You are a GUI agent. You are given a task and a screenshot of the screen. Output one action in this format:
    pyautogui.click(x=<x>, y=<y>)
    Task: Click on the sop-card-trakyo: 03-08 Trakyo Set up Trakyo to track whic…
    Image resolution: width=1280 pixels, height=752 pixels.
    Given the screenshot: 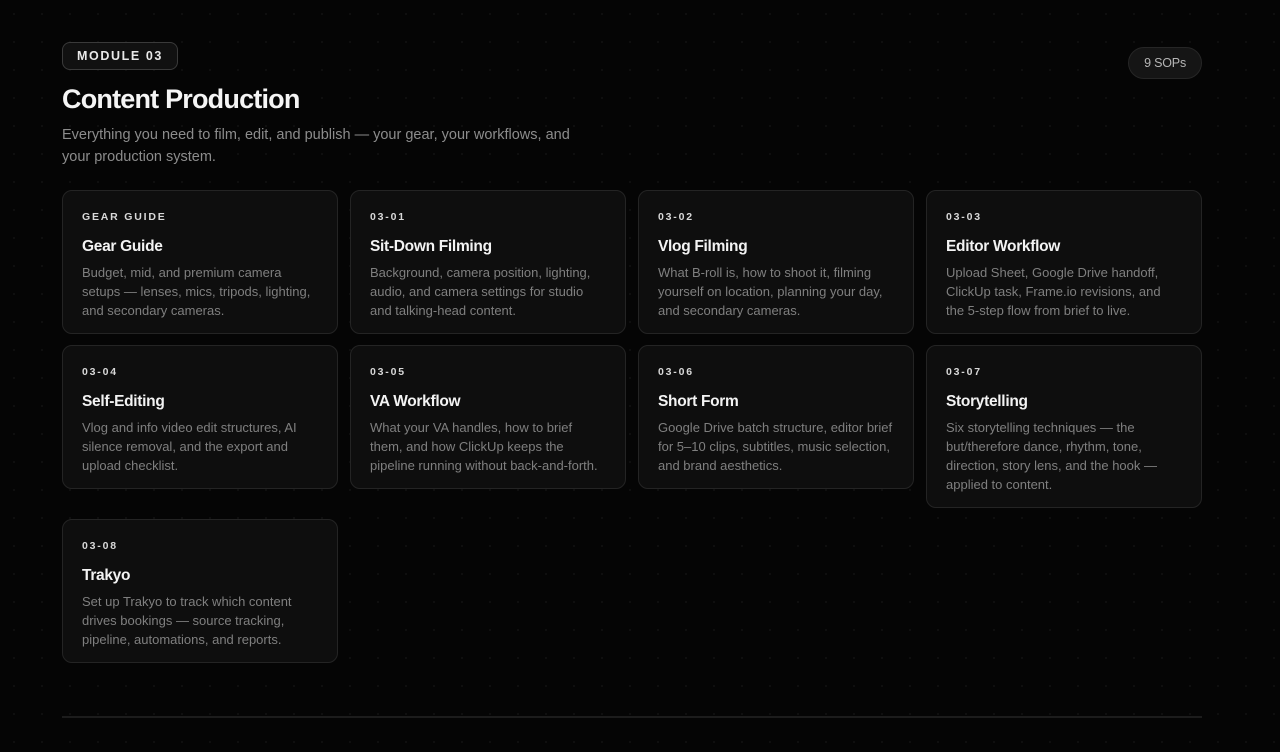 What is the action you would take?
    pyautogui.click(x=200, y=591)
    